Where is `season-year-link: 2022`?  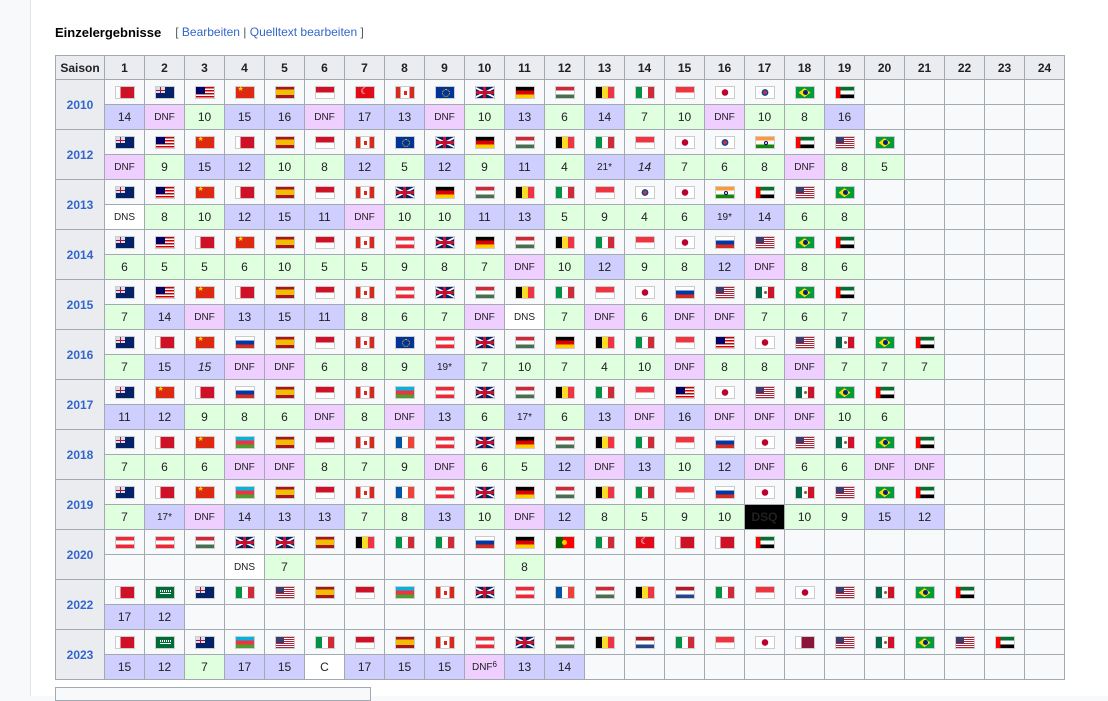
season-year-link: 2022 is located at coordinates (80, 604).